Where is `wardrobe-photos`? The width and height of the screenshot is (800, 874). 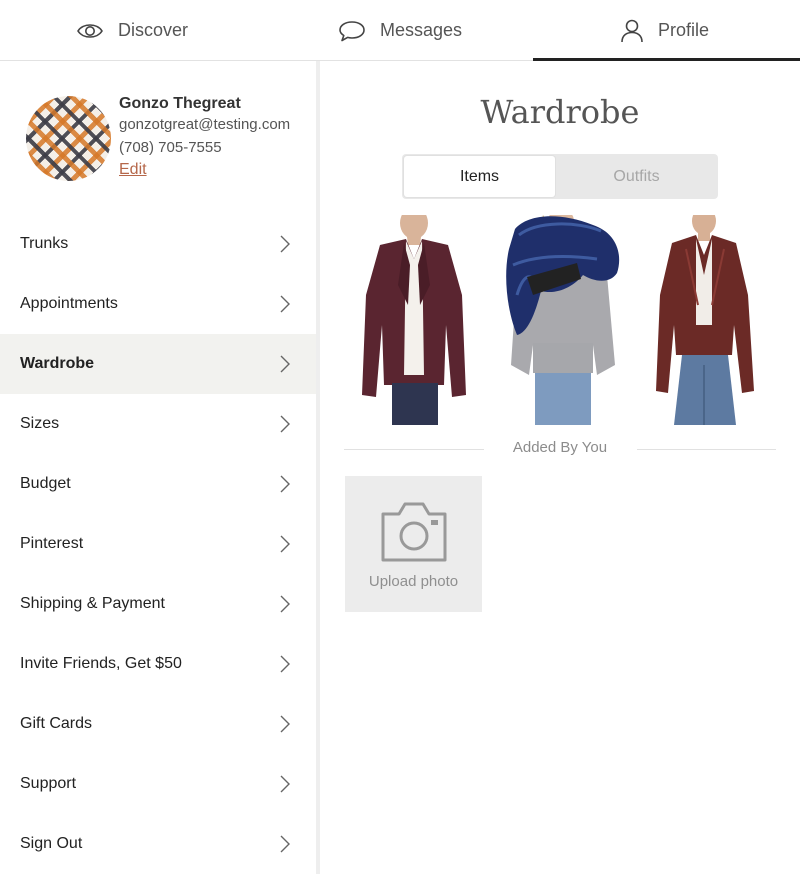 wardrobe-photos is located at coordinates (564, 320).